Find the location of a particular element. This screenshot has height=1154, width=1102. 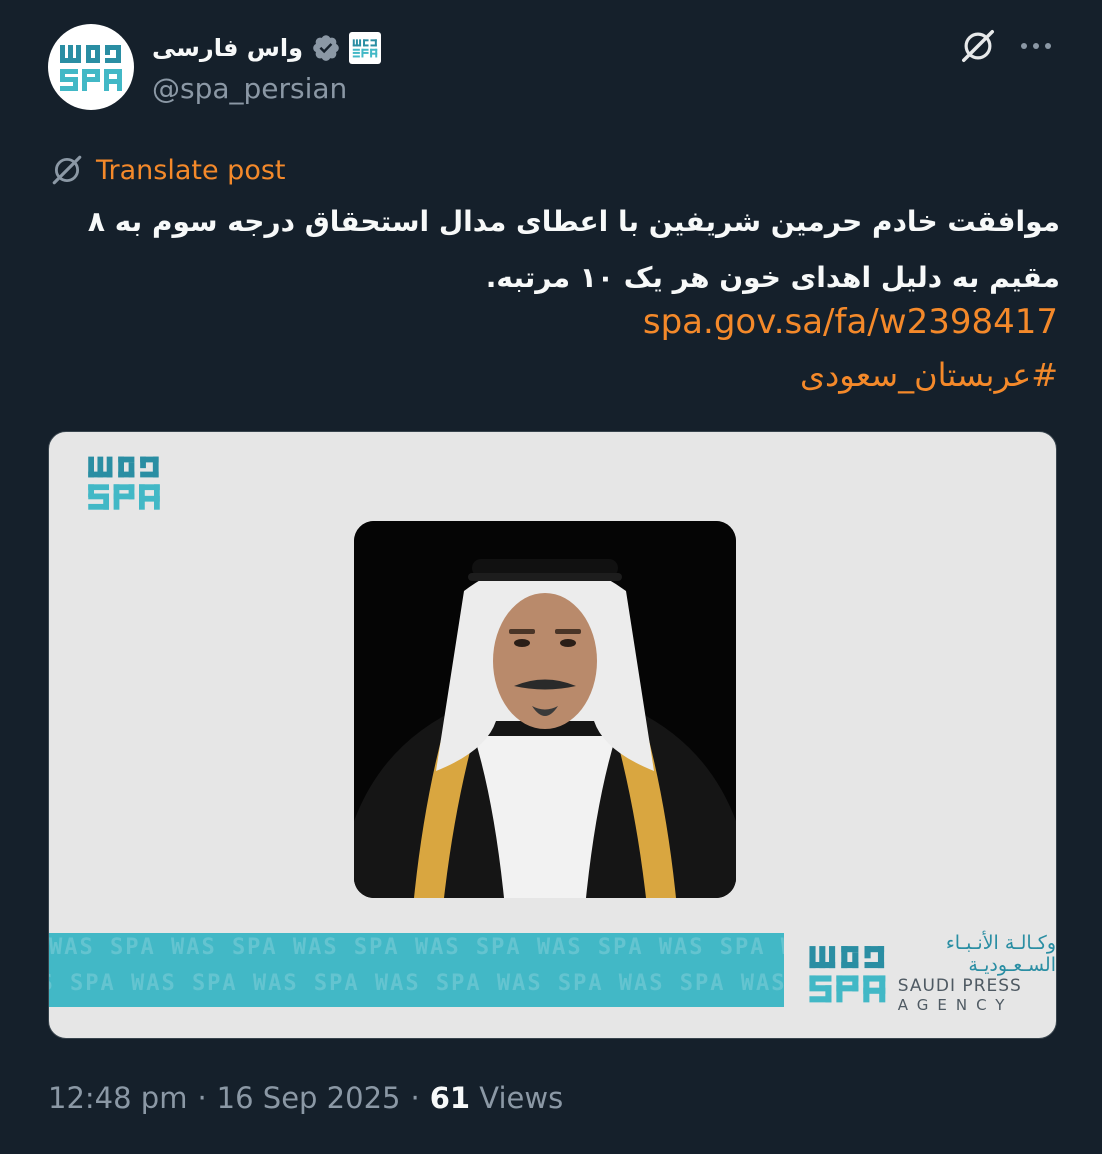

agency-name-en-2: AGENCY is located at coordinates (955, 1005).